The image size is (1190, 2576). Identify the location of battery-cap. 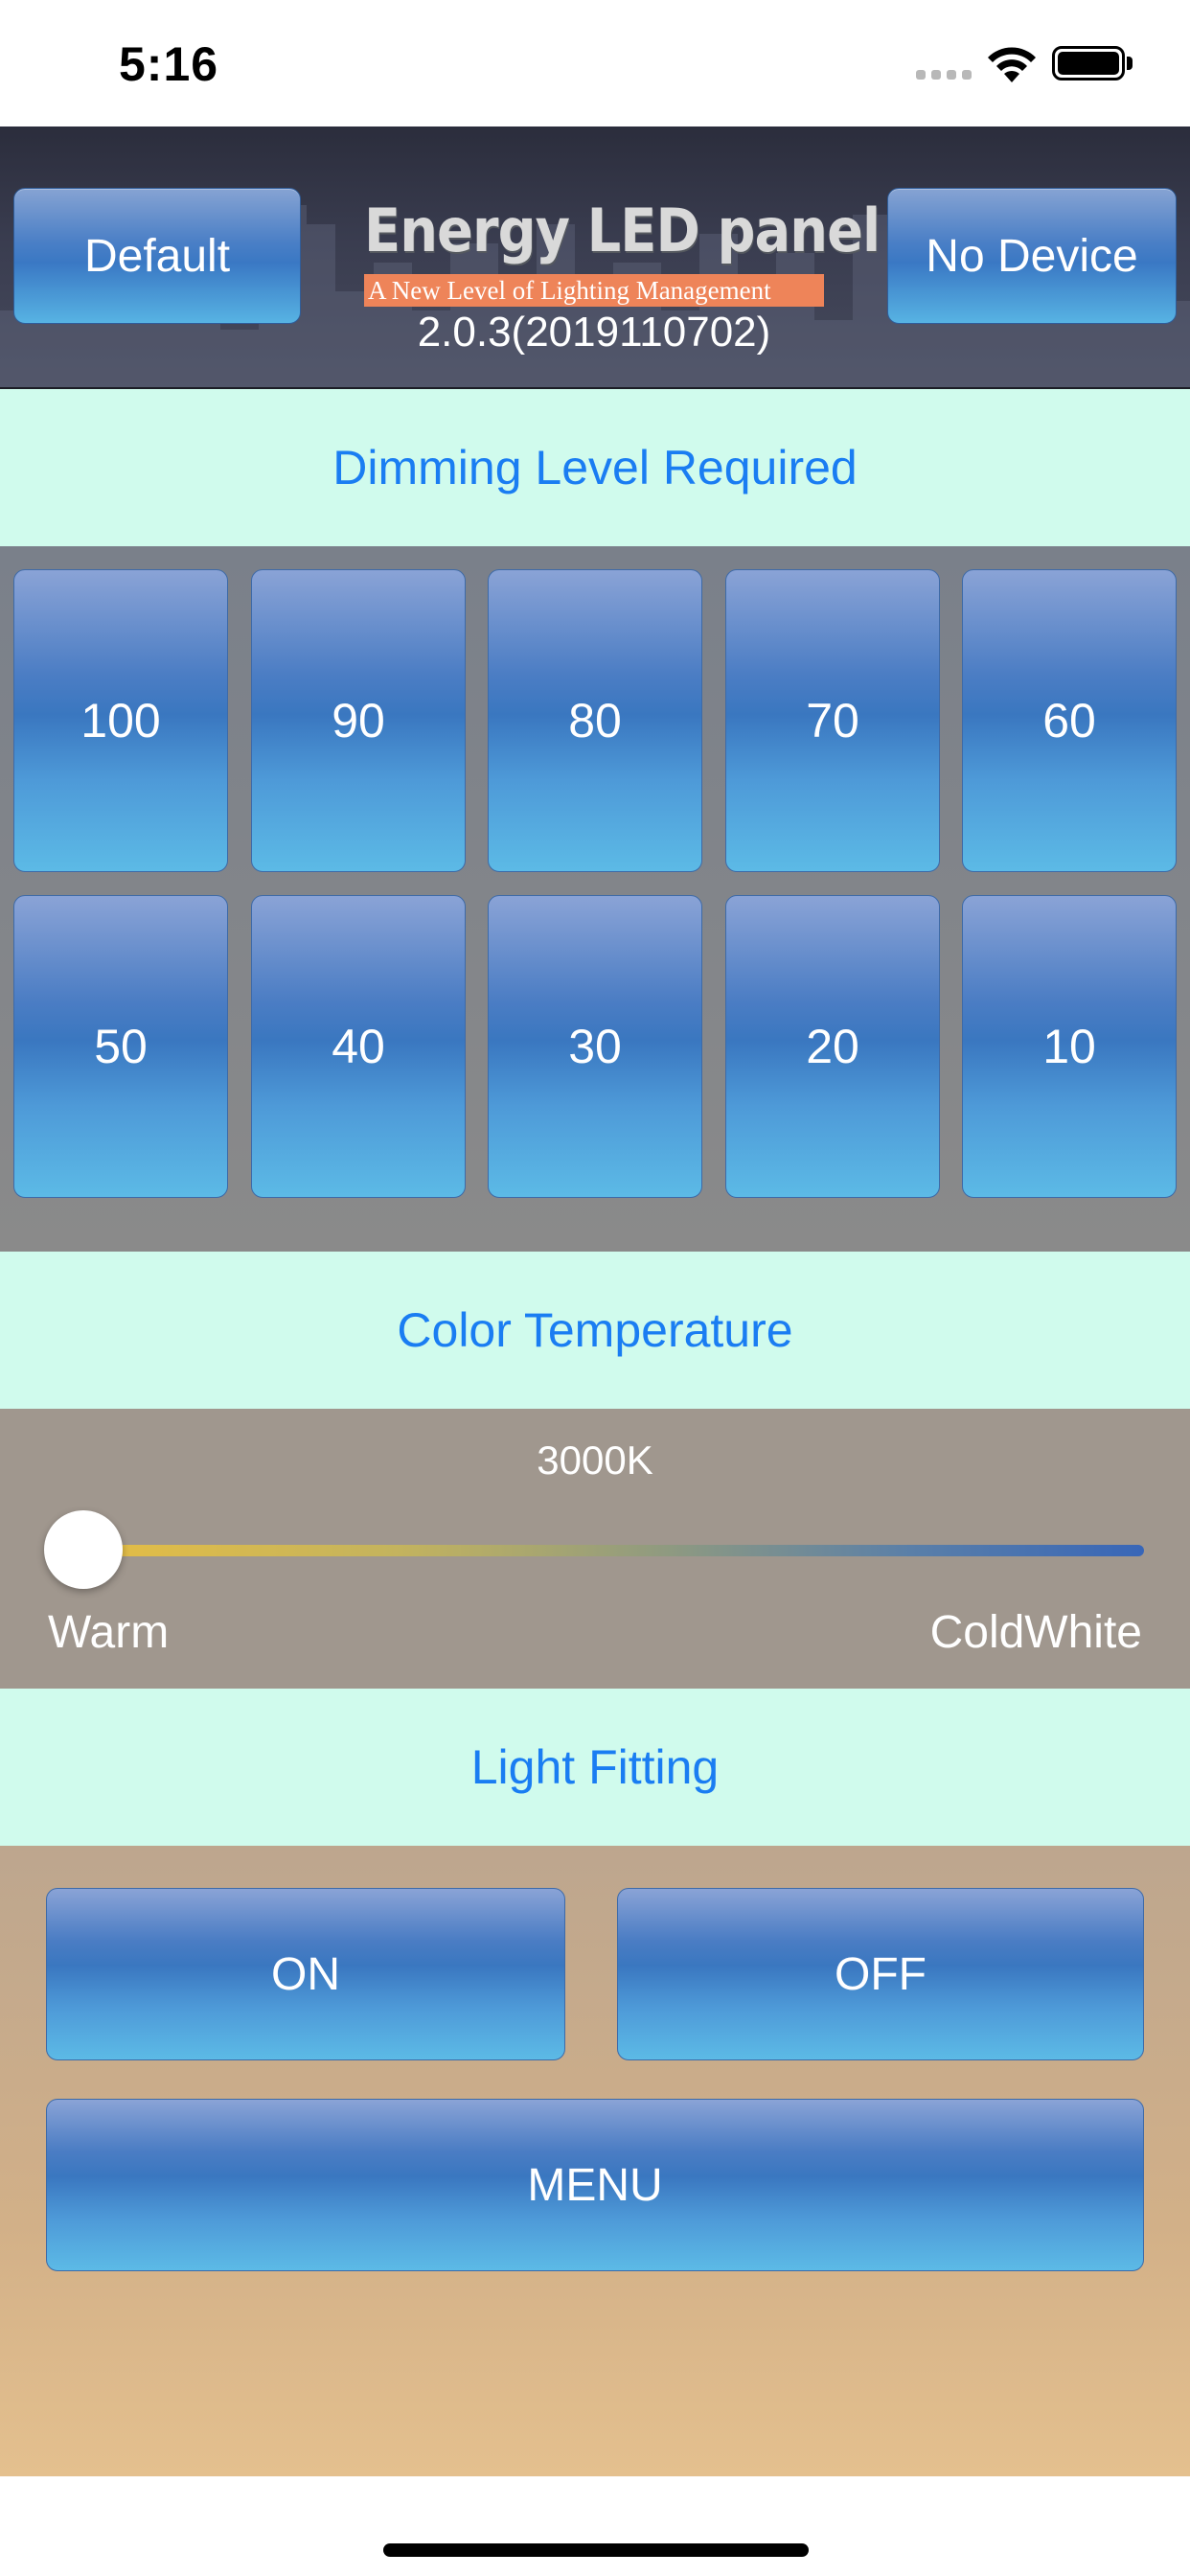
(1130, 63).